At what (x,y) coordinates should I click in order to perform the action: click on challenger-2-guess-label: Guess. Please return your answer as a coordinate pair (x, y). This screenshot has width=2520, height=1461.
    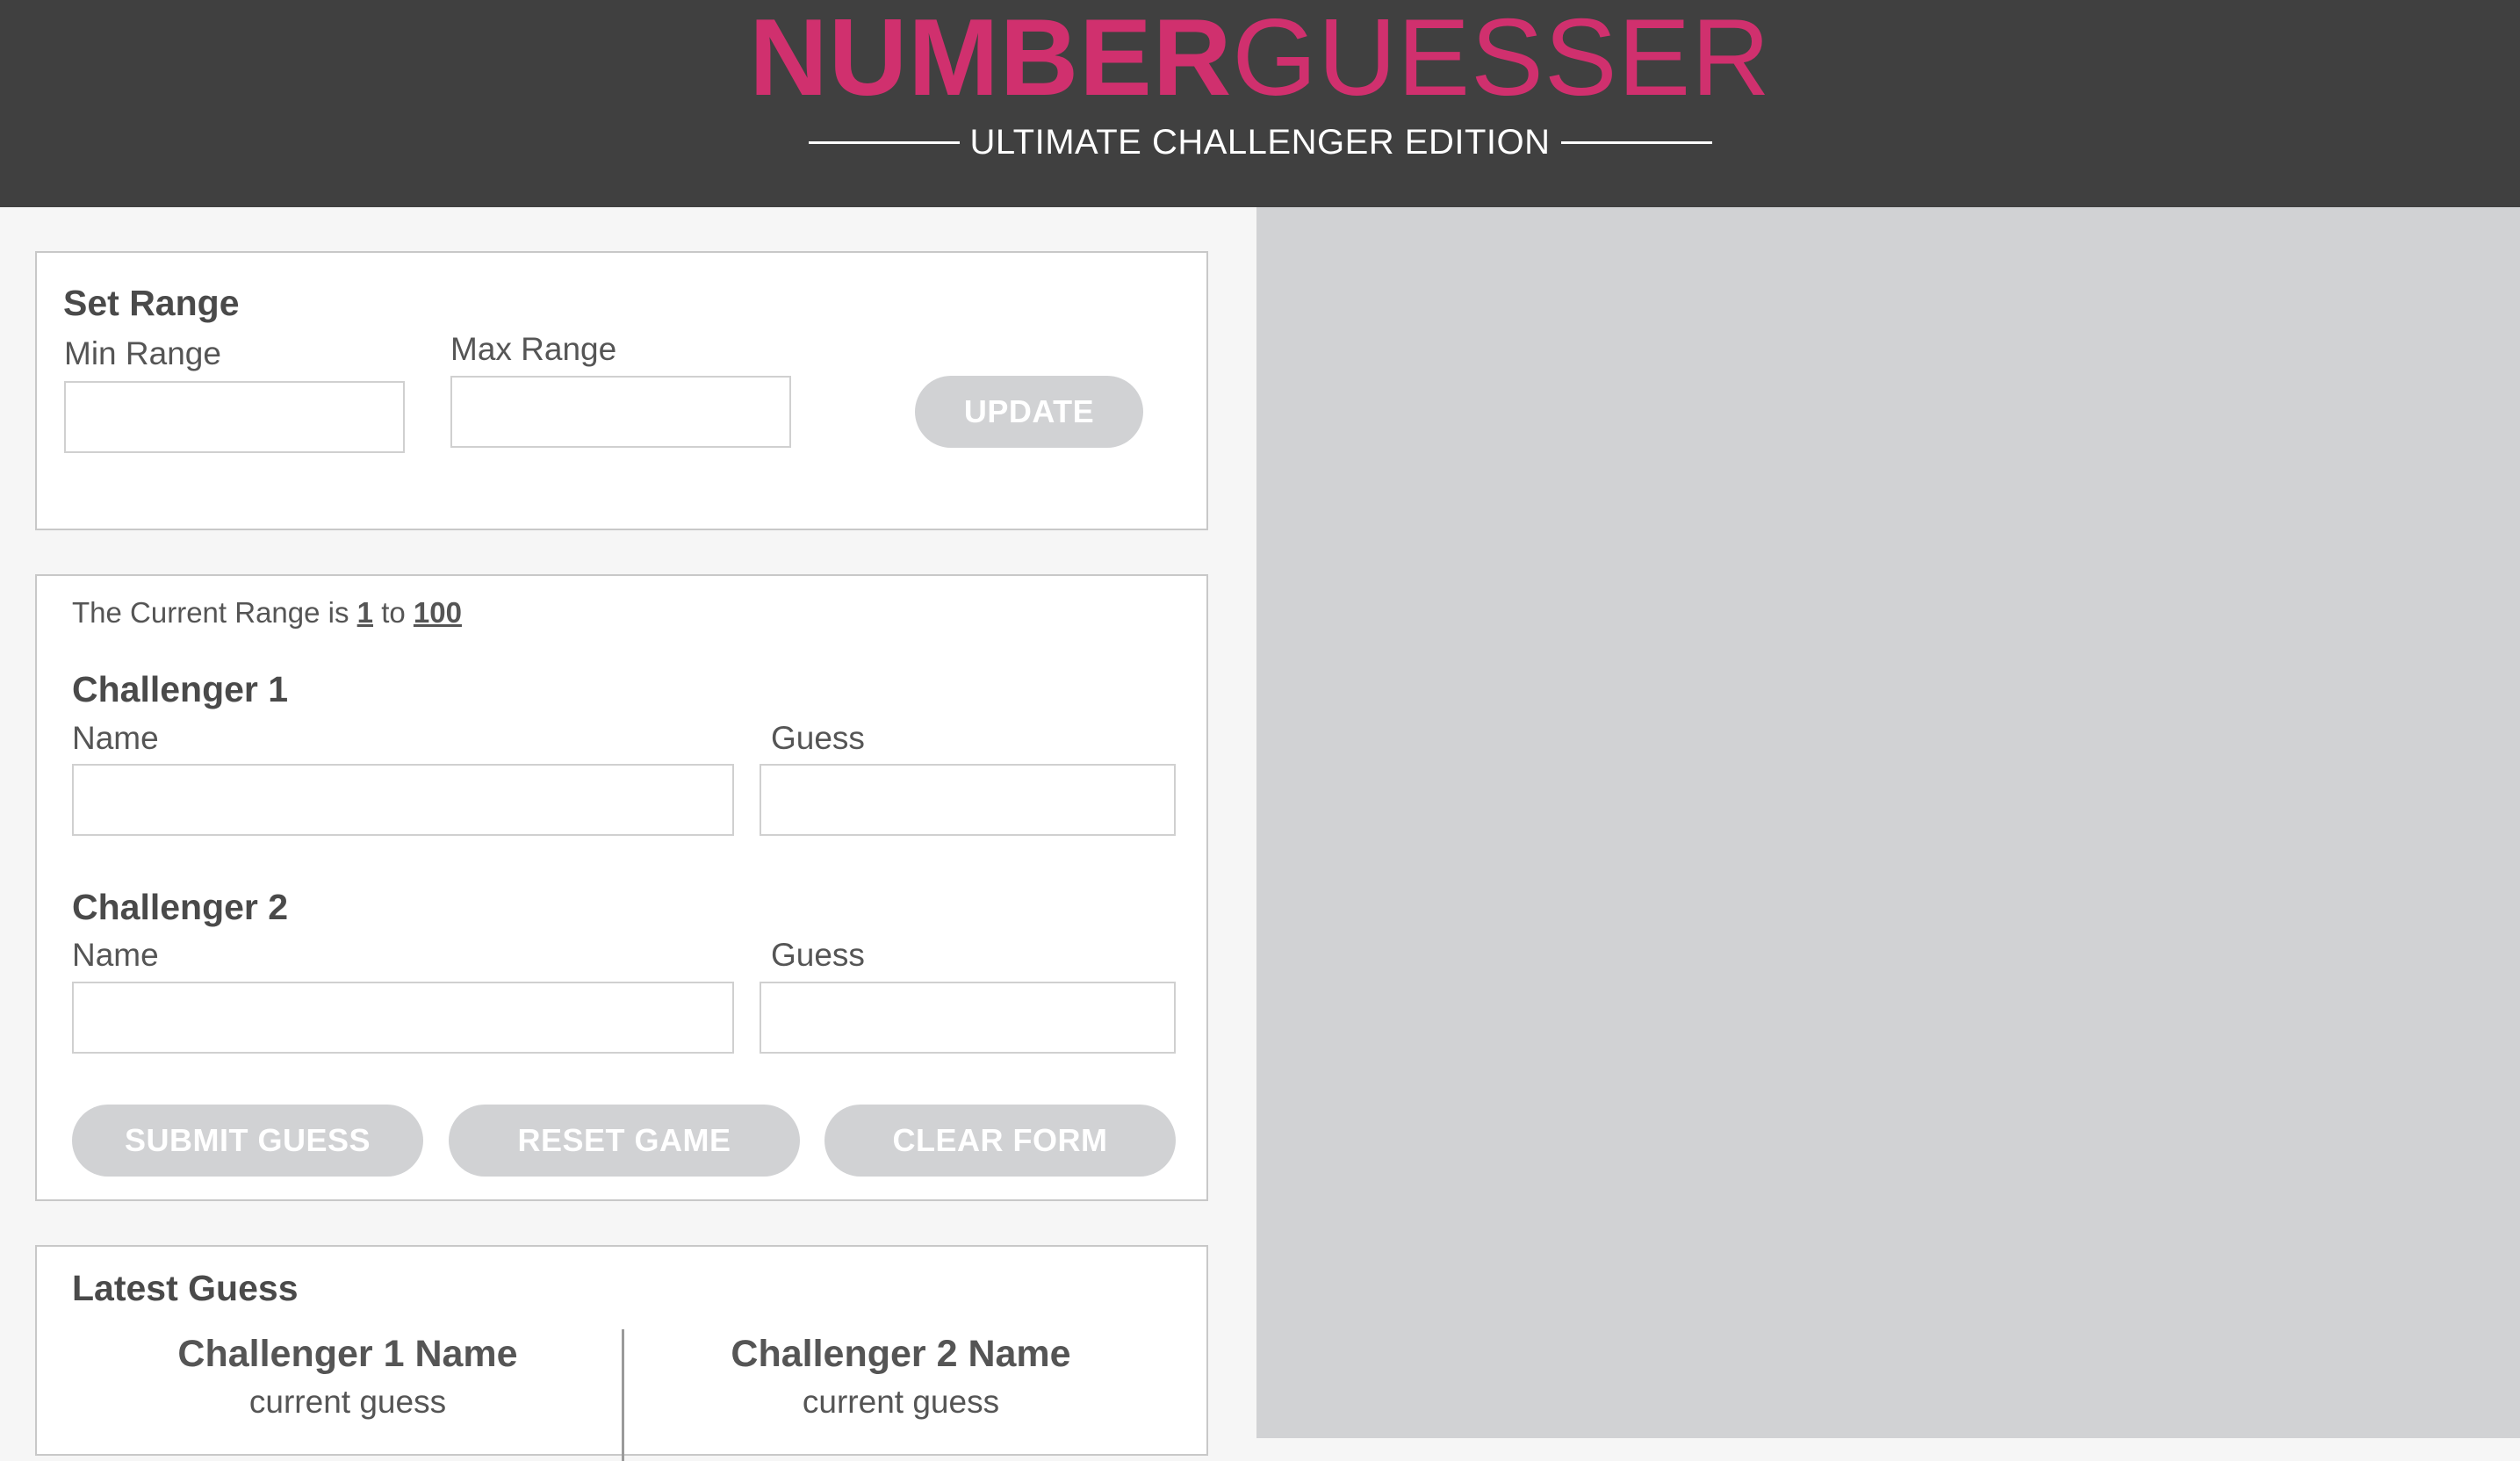
    Looking at the image, I should click on (818, 955).